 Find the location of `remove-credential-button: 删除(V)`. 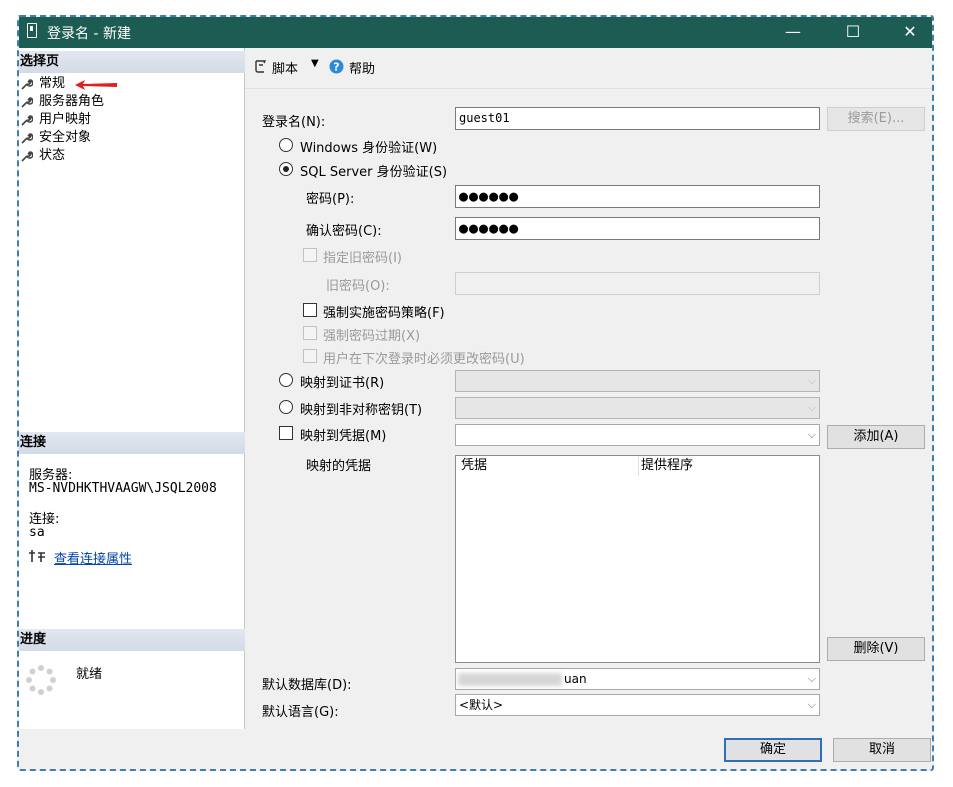

remove-credential-button: 删除(V) is located at coordinates (876, 649).